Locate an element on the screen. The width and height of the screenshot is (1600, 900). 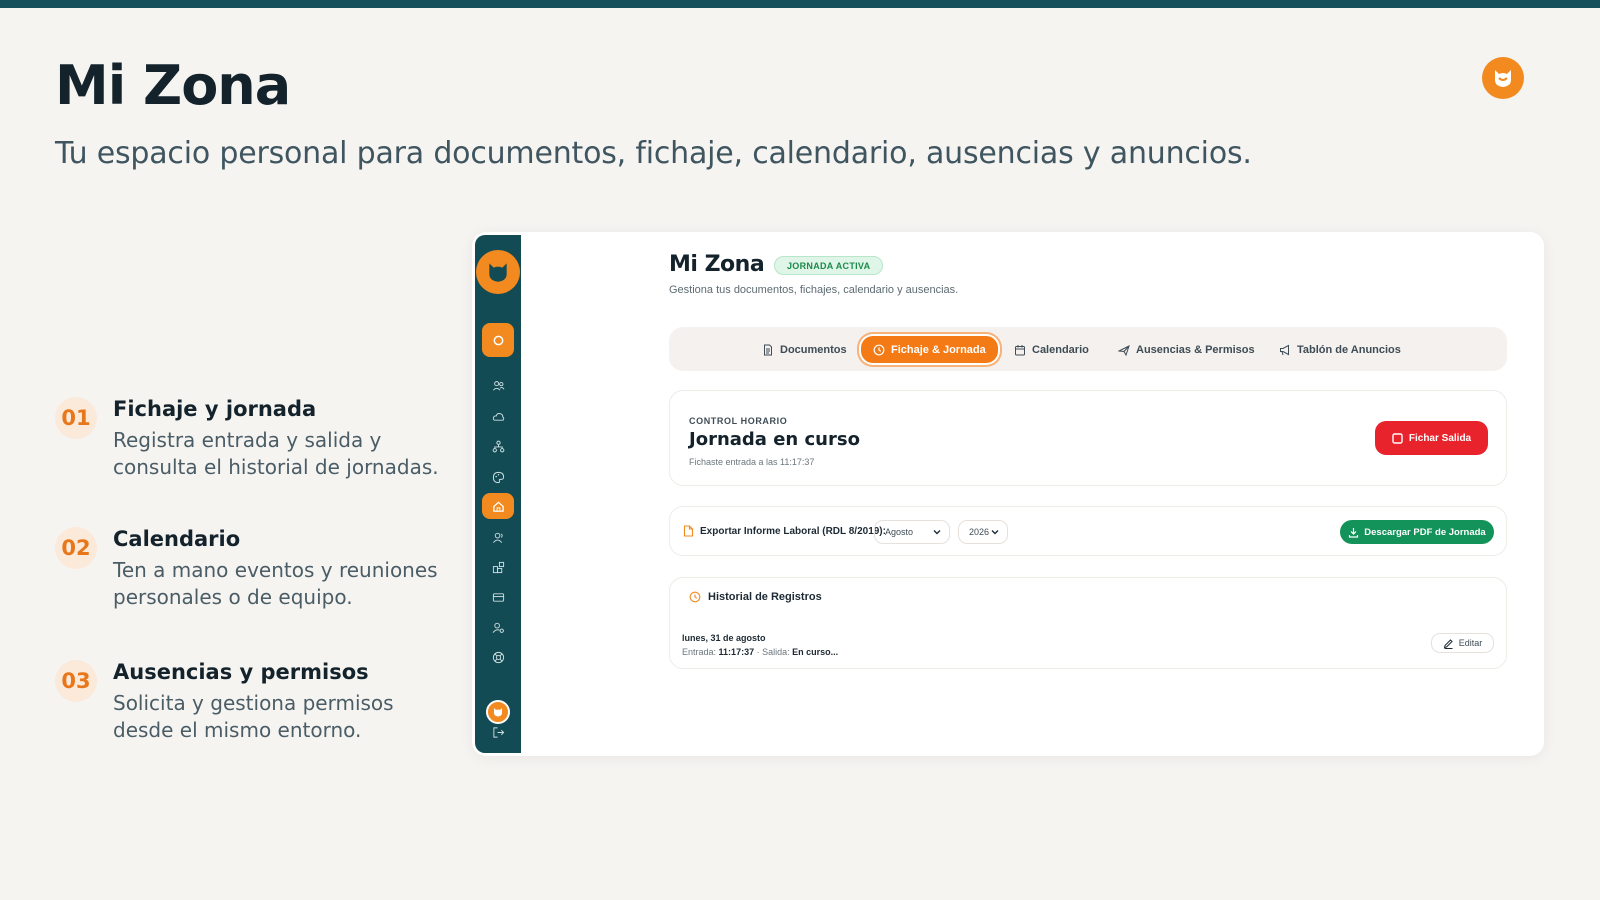
sidebar-org-icon is located at coordinates (498, 446).